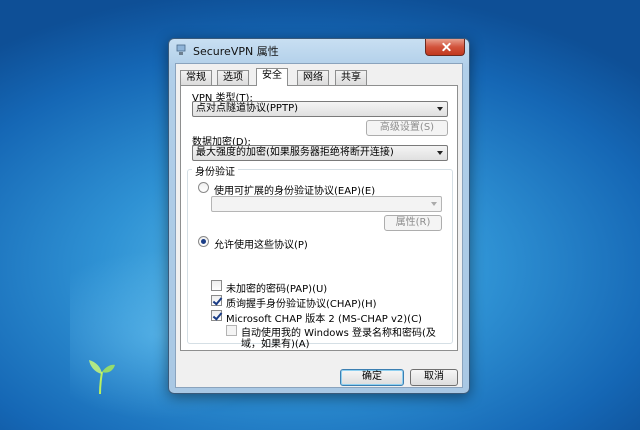  What do you see at coordinates (351, 77) in the screenshot?
I see `tab-sharing: 共享` at bounding box center [351, 77].